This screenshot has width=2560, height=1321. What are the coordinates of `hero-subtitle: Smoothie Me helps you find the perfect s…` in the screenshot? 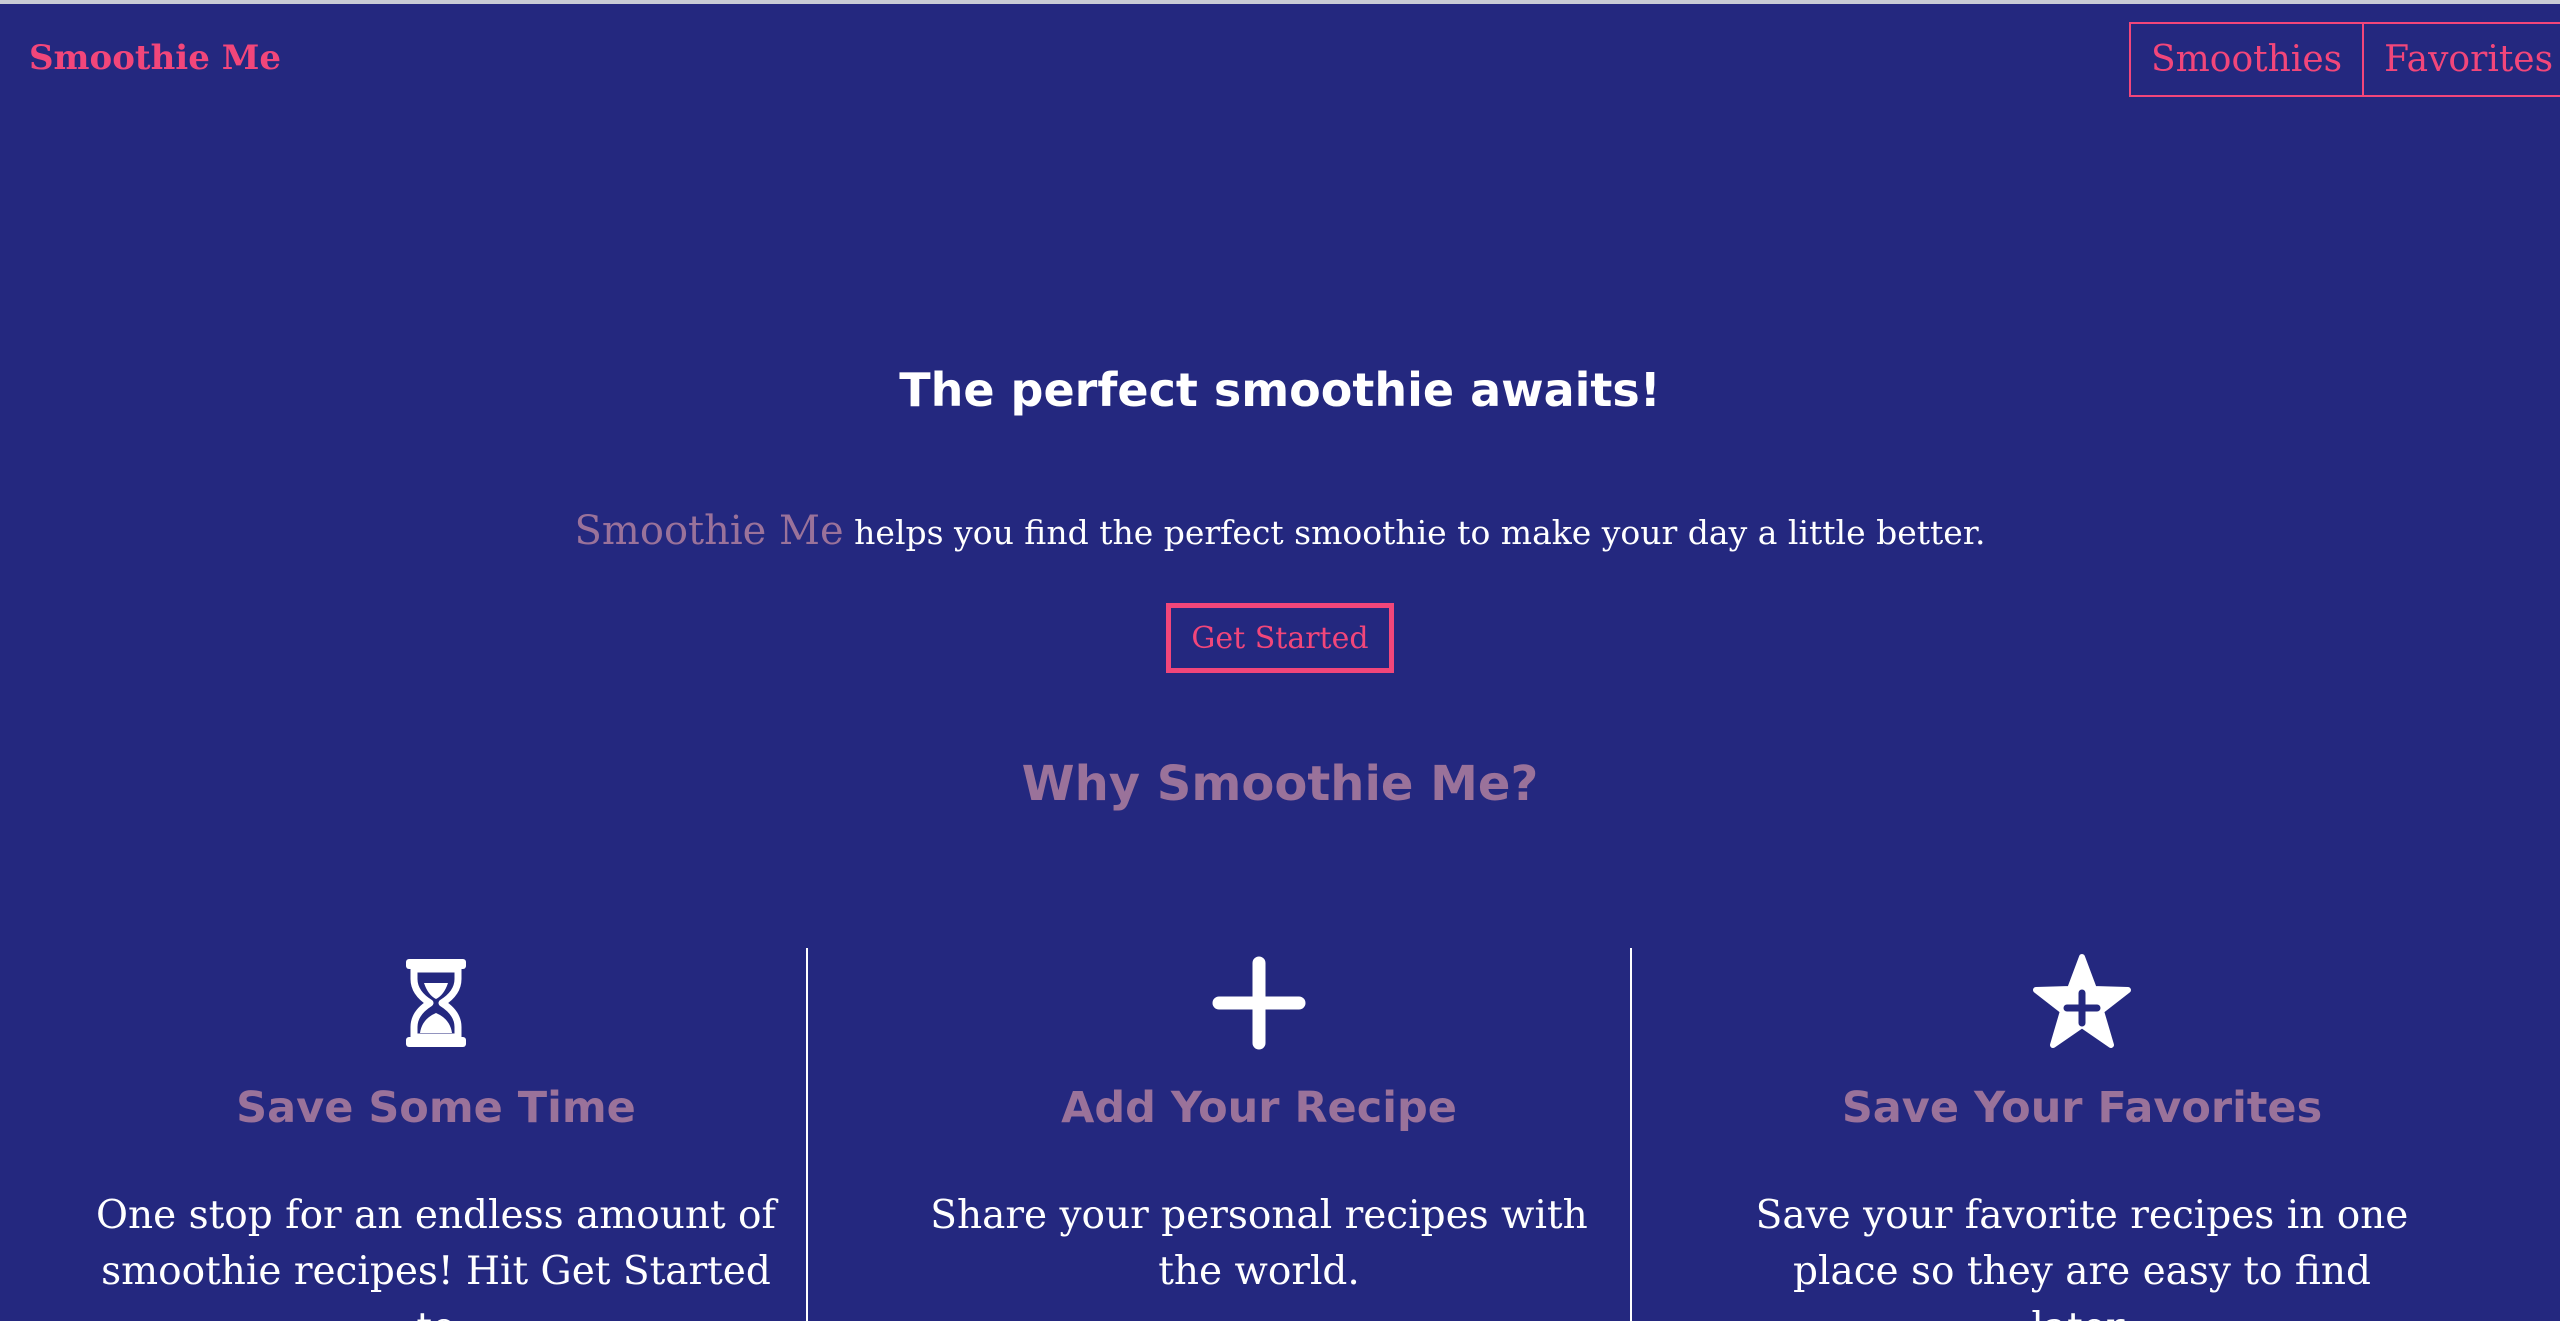 It's located at (1280, 532).